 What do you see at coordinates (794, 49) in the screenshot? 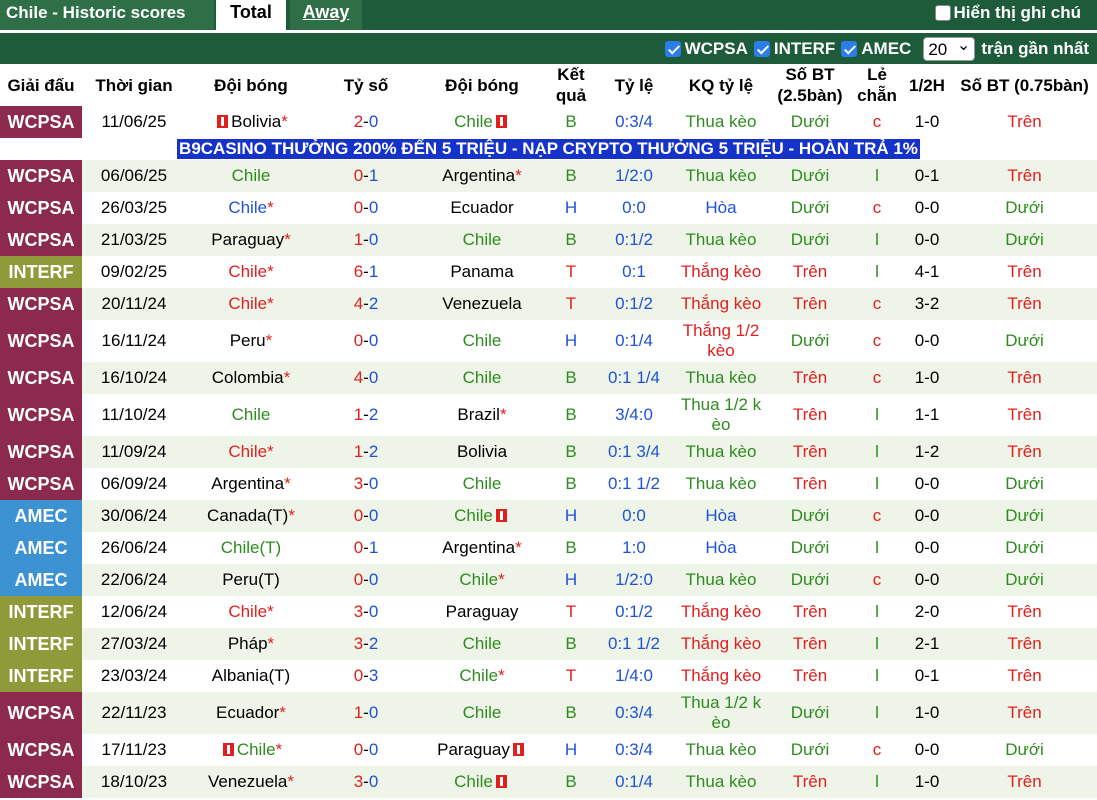
I see `filter-interf: INTERF` at bounding box center [794, 49].